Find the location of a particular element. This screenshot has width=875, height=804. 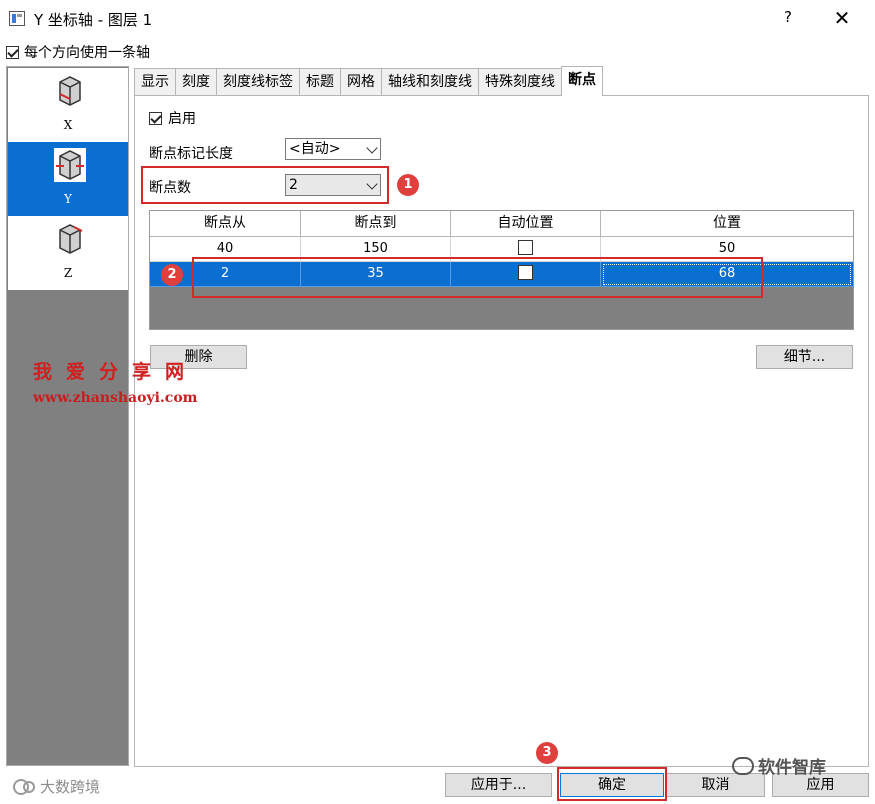

tab-line-and-ticks: 轴线和刻度线 is located at coordinates (430, 81).